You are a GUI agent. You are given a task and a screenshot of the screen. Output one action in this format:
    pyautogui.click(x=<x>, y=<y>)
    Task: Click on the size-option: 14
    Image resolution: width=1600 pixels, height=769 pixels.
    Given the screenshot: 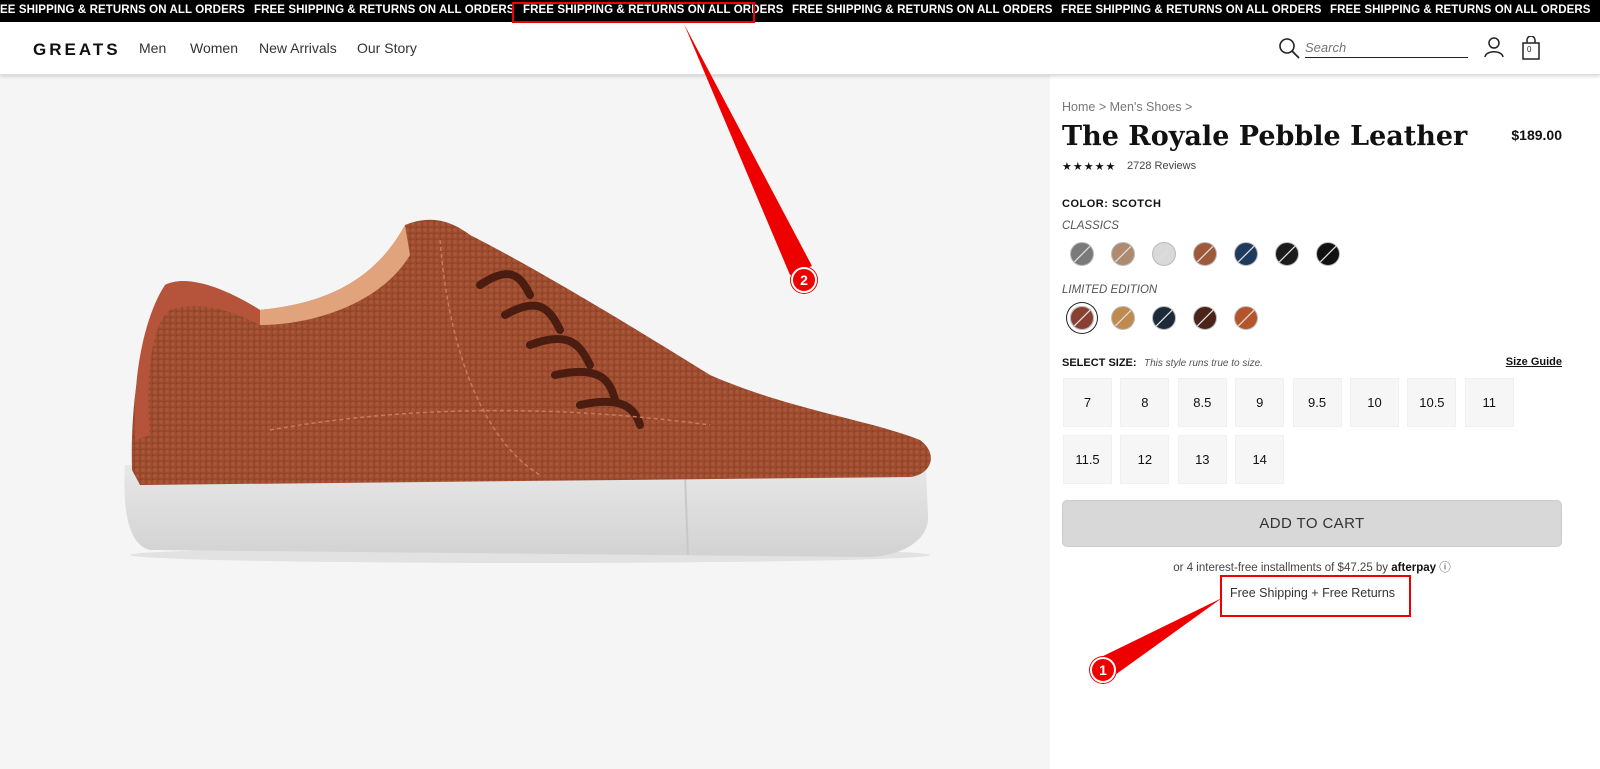 What is the action you would take?
    pyautogui.click(x=1260, y=459)
    